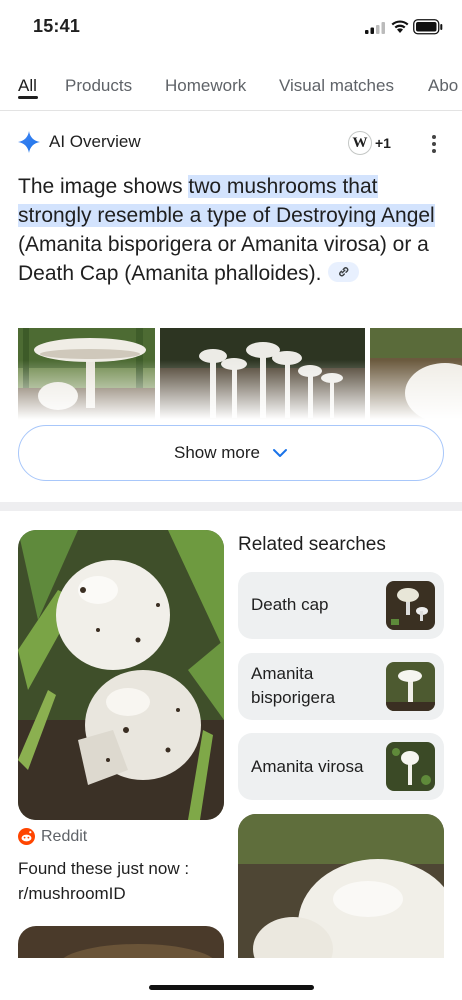 This screenshot has width=462, height=1000. Describe the element at coordinates (360, 143) in the screenshot. I see `wikipedia-source-icon: W` at that location.